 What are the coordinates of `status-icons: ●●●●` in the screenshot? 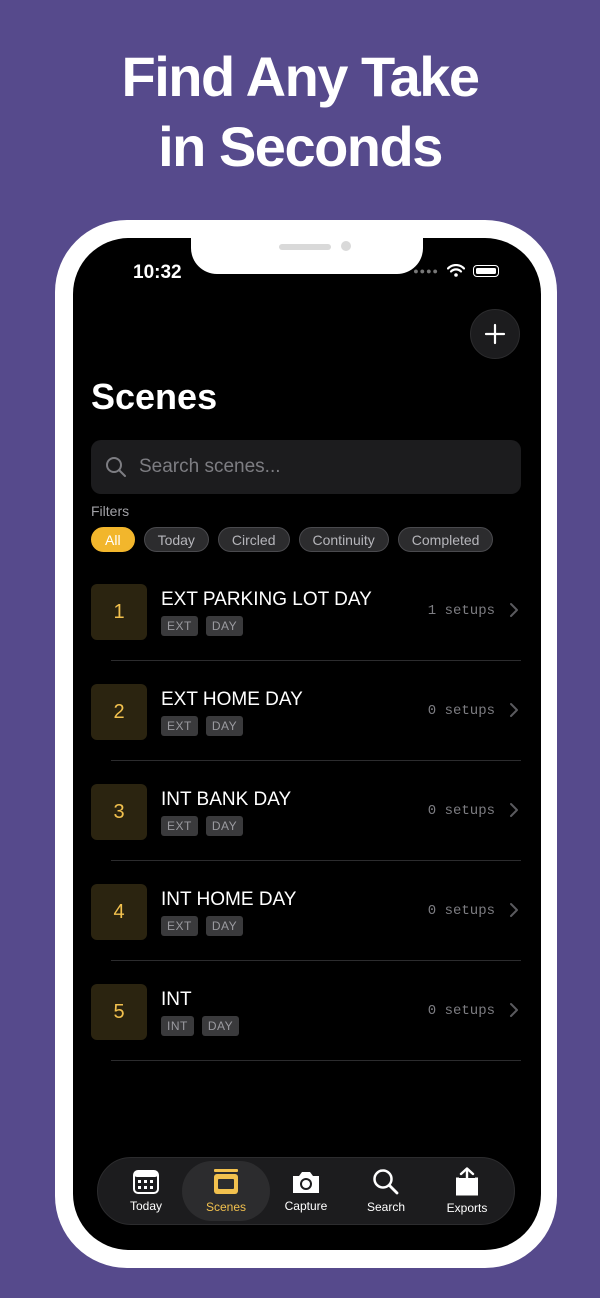 It's located at (456, 270).